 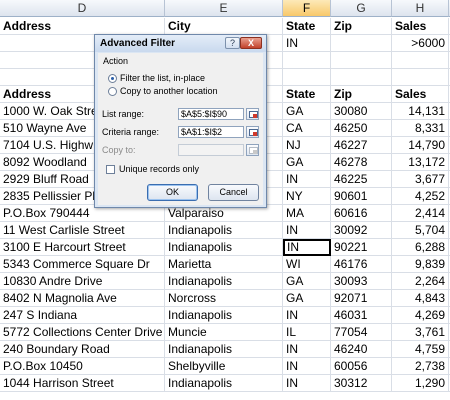 What do you see at coordinates (307, 264) in the screenshot?
I see `cell: WI` at bounding box center [307, 264].